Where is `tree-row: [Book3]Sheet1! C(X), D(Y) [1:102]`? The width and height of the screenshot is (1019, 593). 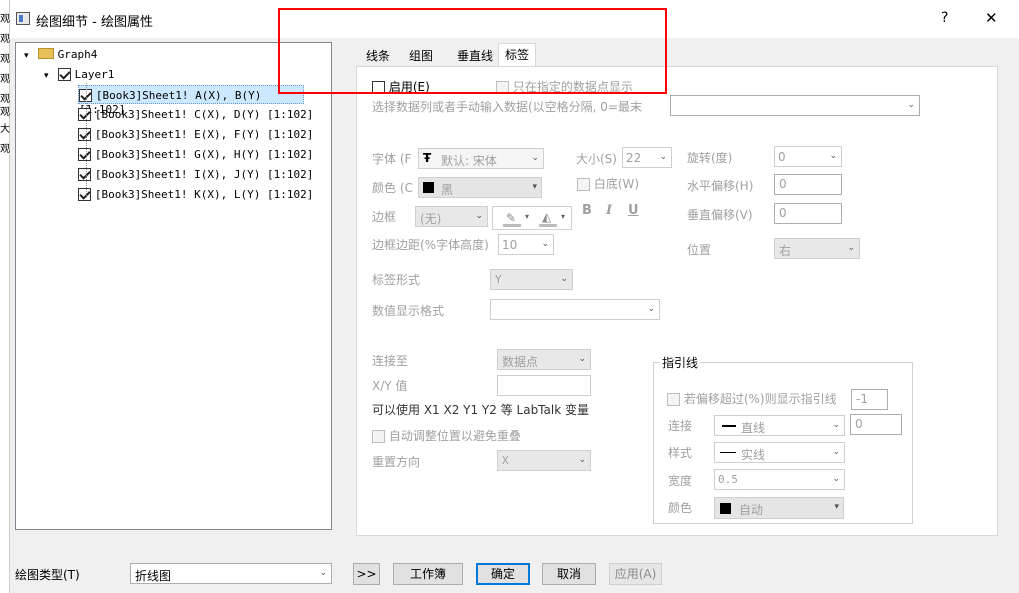
tree-row: [Book3]Sheet1! C(X), D(Y) [1:102] is located at coordinates (195, 116).